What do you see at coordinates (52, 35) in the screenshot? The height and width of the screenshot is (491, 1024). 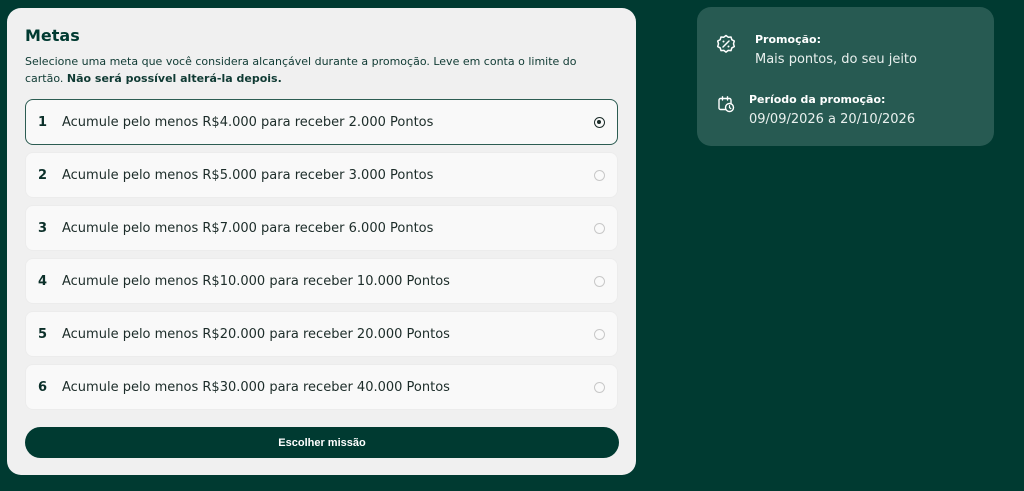 I see `metas-title: Metas` at bounding box center [52, 35].